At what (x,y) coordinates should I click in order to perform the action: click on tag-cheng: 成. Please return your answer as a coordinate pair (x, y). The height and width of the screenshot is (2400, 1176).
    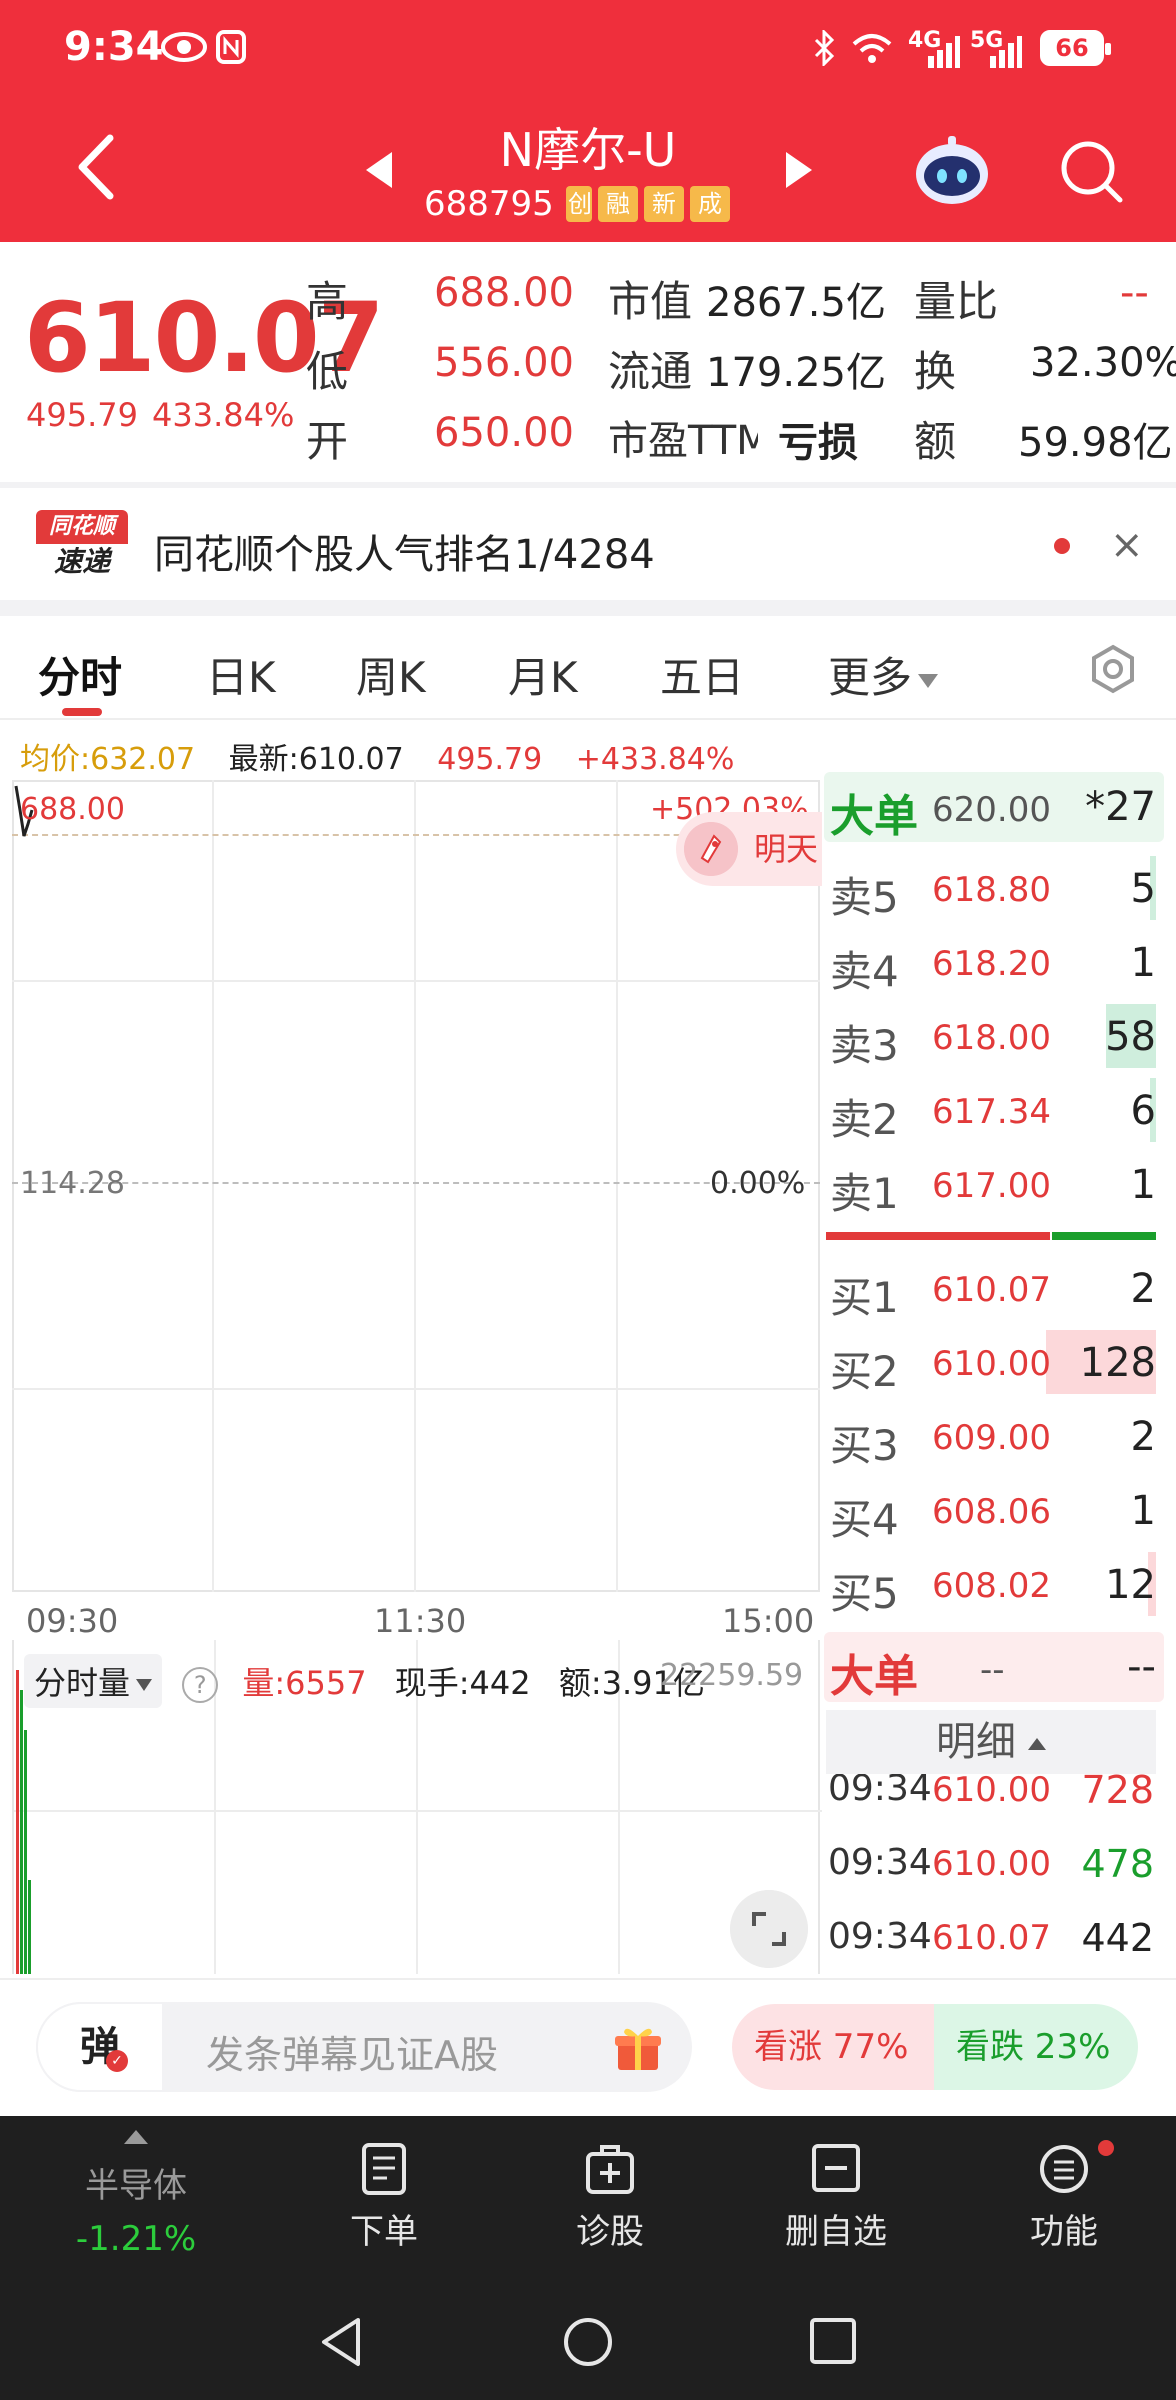
    Looking at the image, I should click on (710, 204).